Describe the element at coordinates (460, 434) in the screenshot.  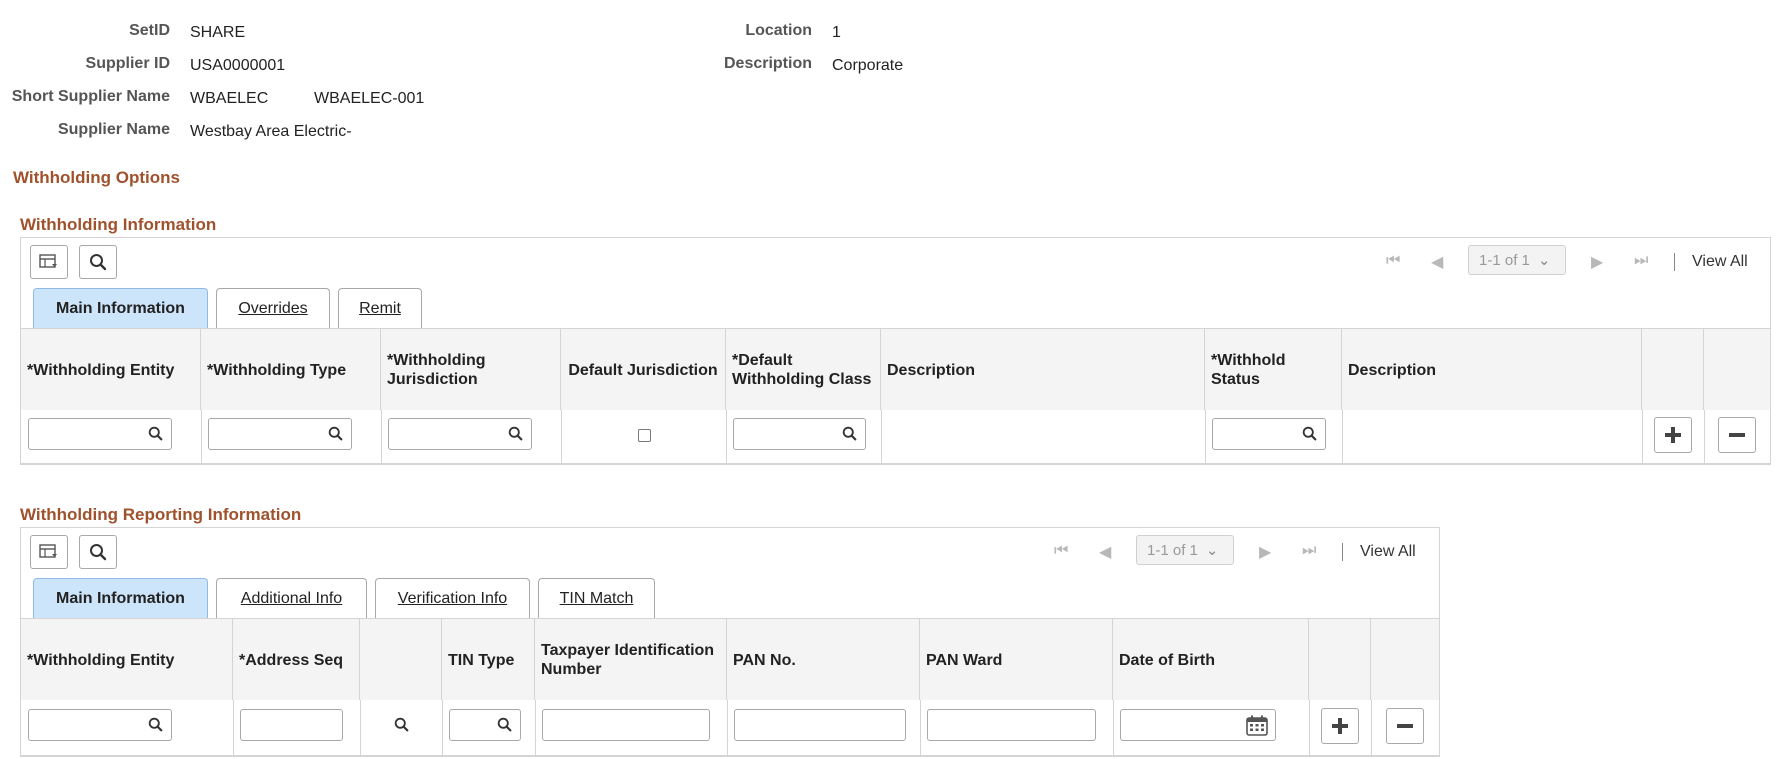
I see `withholding-jurisdiction-input` at that location.